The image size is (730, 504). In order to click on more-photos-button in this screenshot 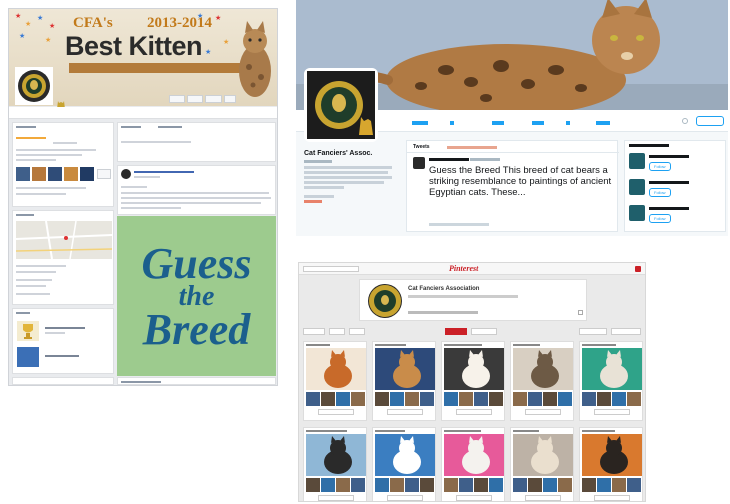, I will do `click(104, 174)`.